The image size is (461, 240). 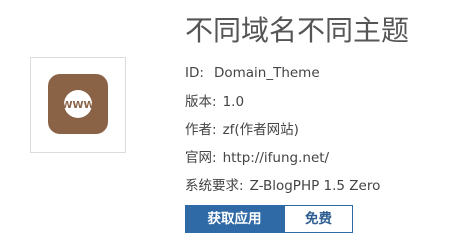 I want to click on www-icon-text: WWW, so click(x=77, y=105).